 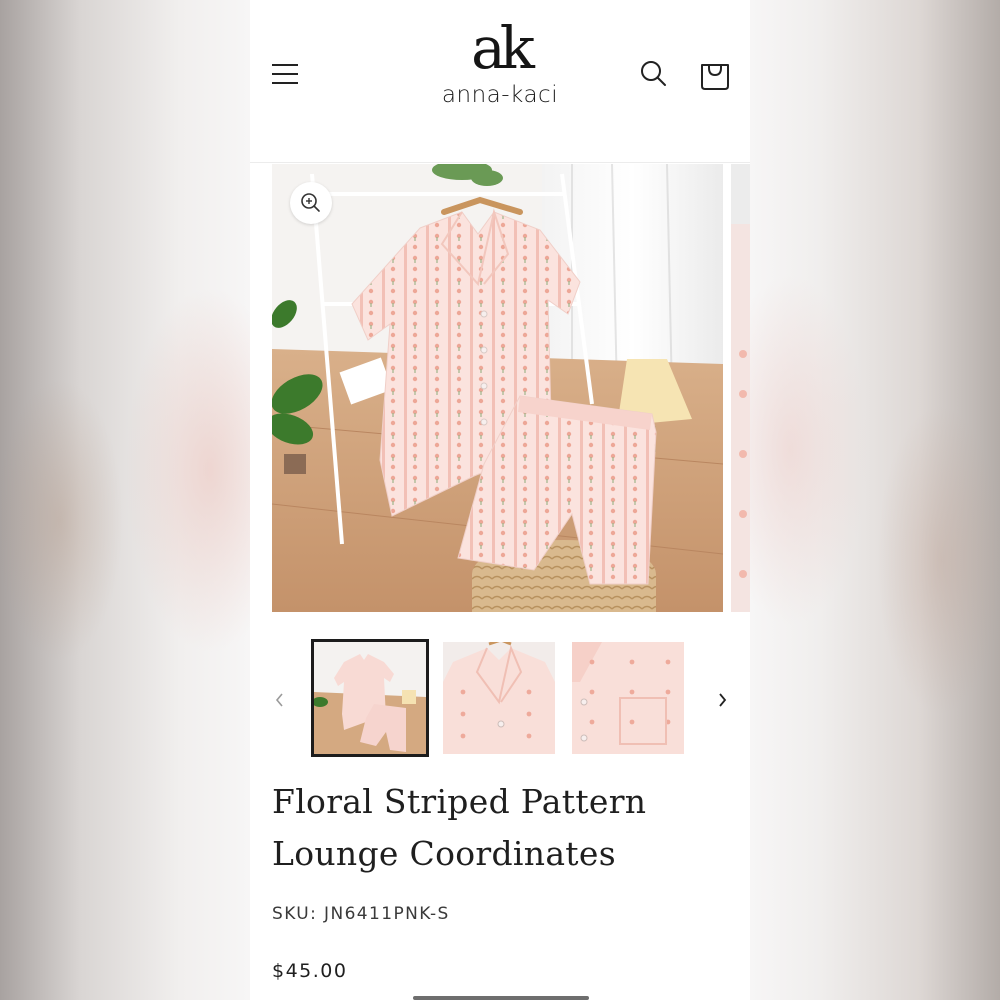 I want to click on zoom-in-icon, so click(x=311, y=203).